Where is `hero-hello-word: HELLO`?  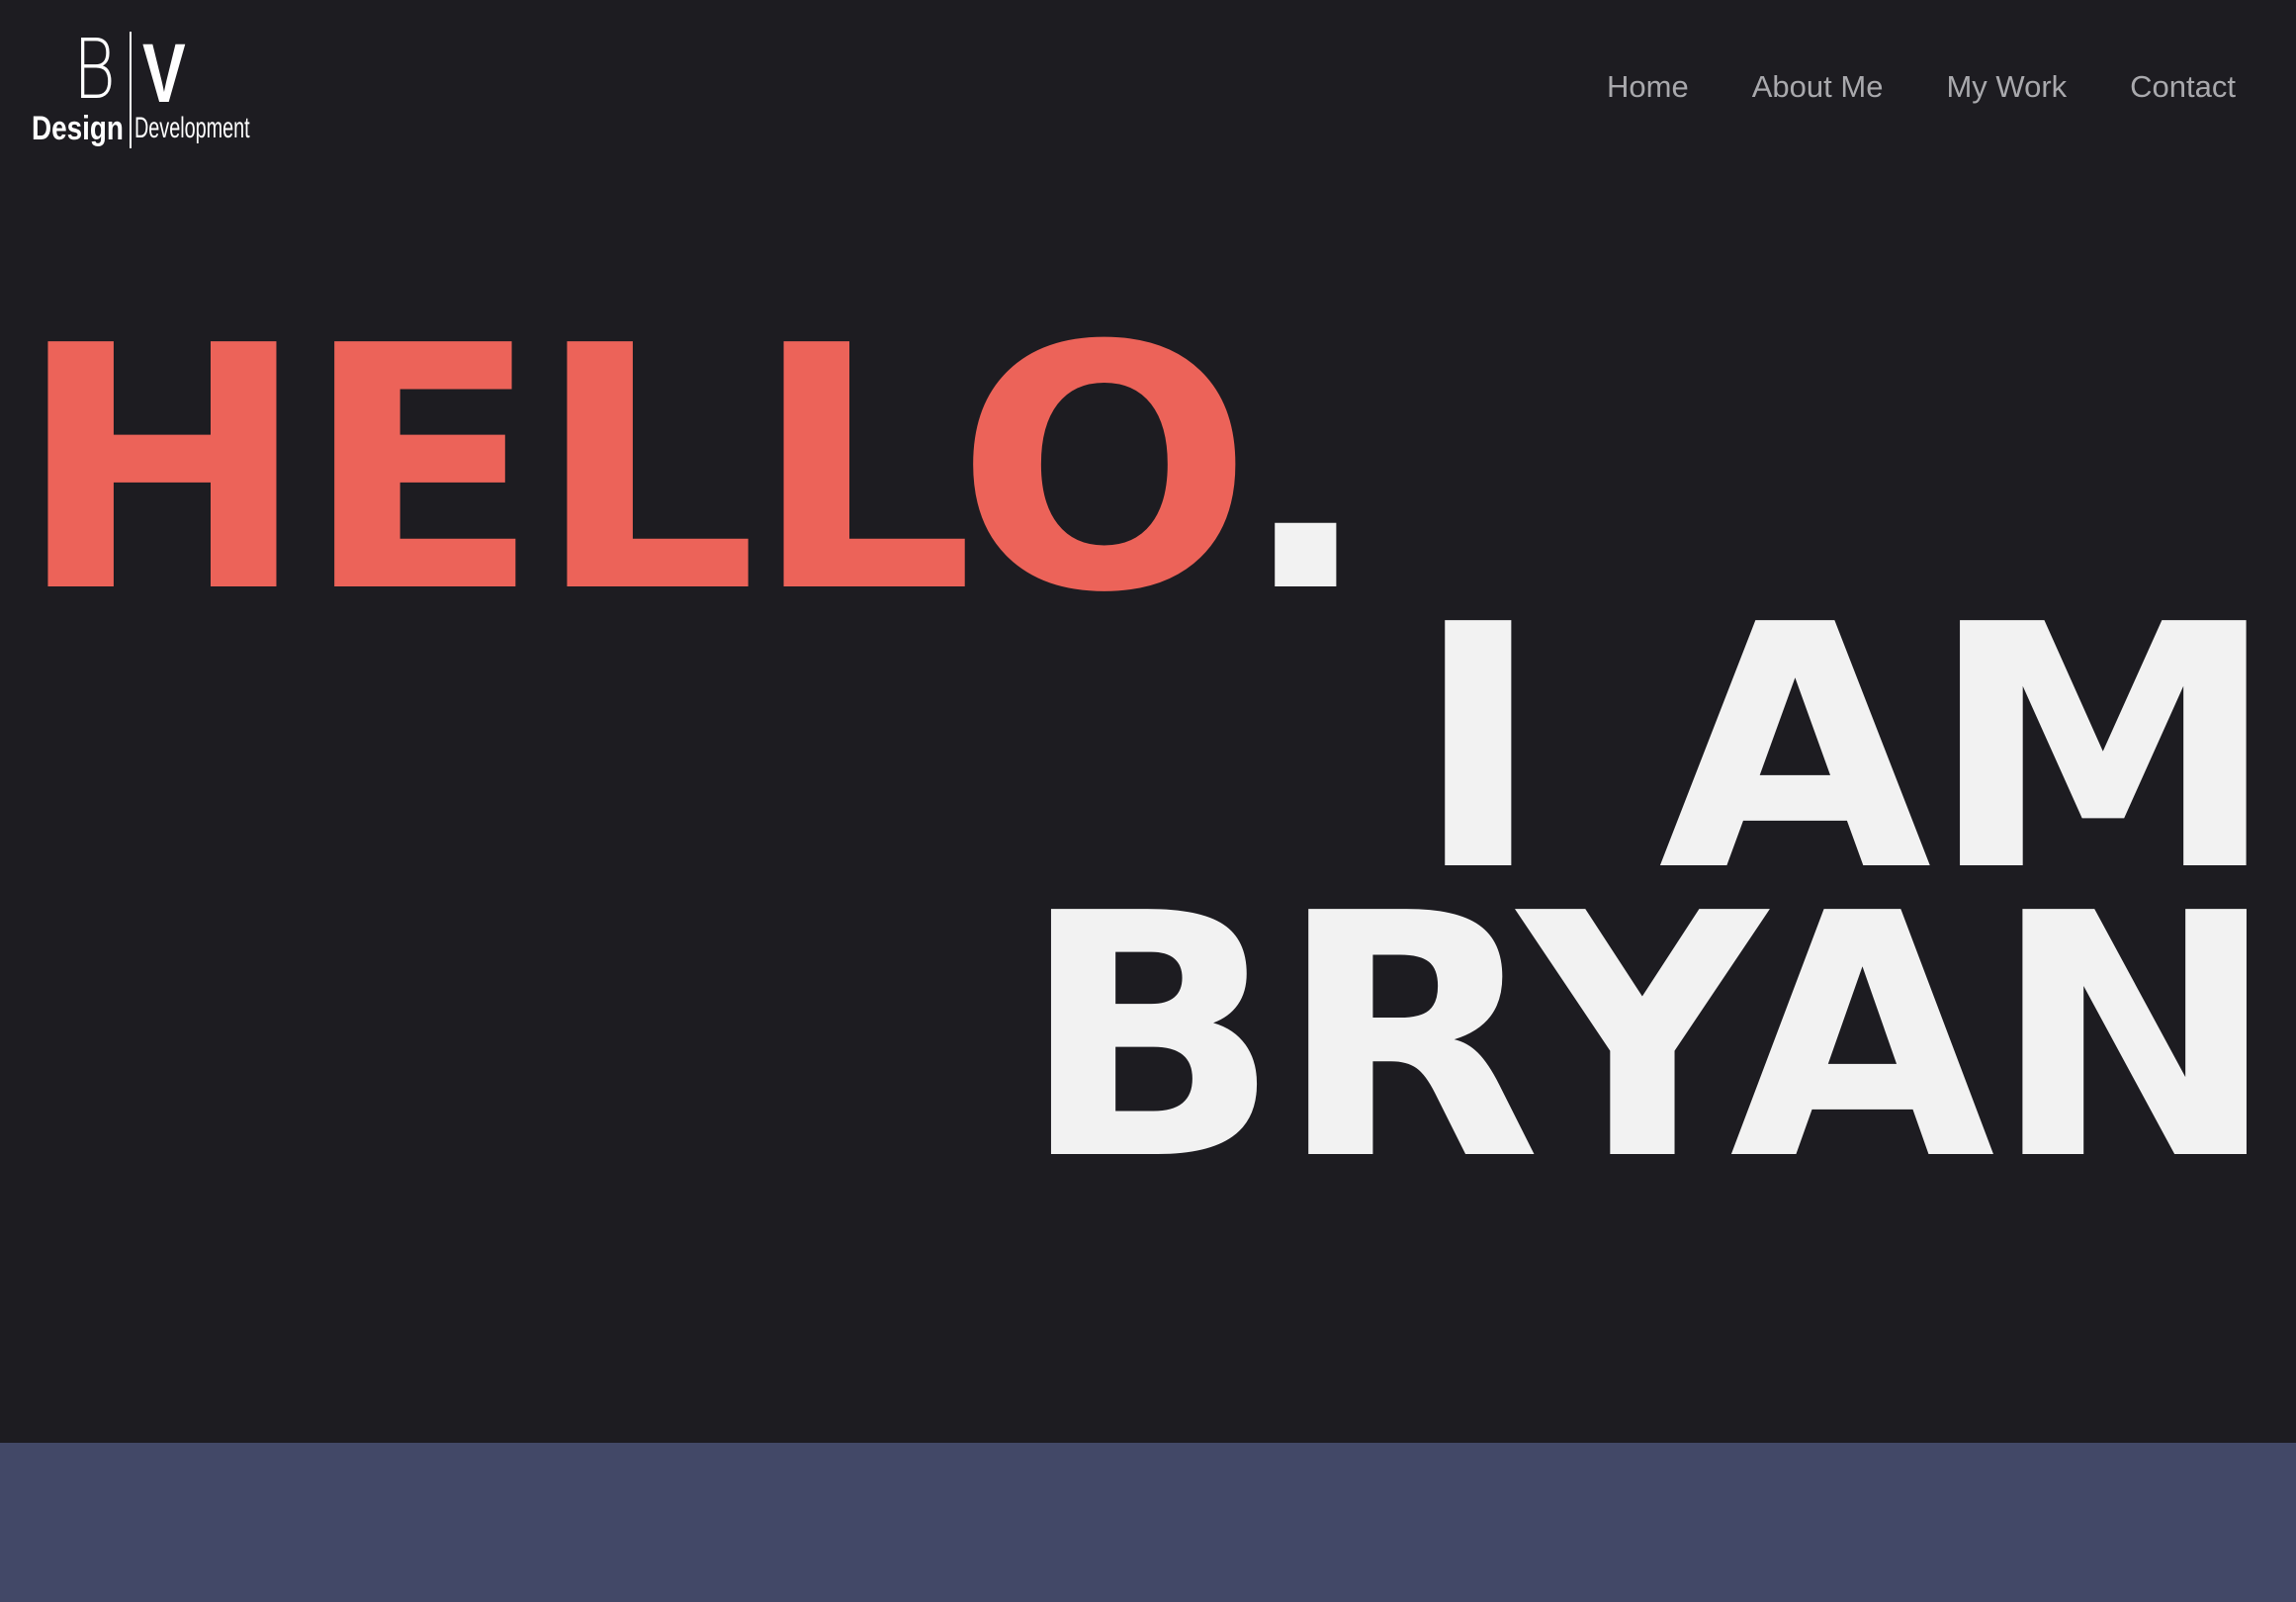
hero-hello-word: HELLO is located at coordinates (630, 471).